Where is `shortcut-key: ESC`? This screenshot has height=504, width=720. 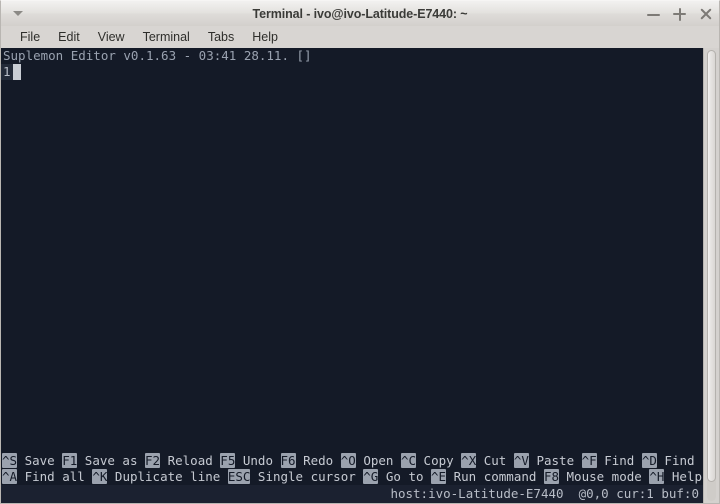 shortcut-key: ESC is located at coordinates (239, 476).